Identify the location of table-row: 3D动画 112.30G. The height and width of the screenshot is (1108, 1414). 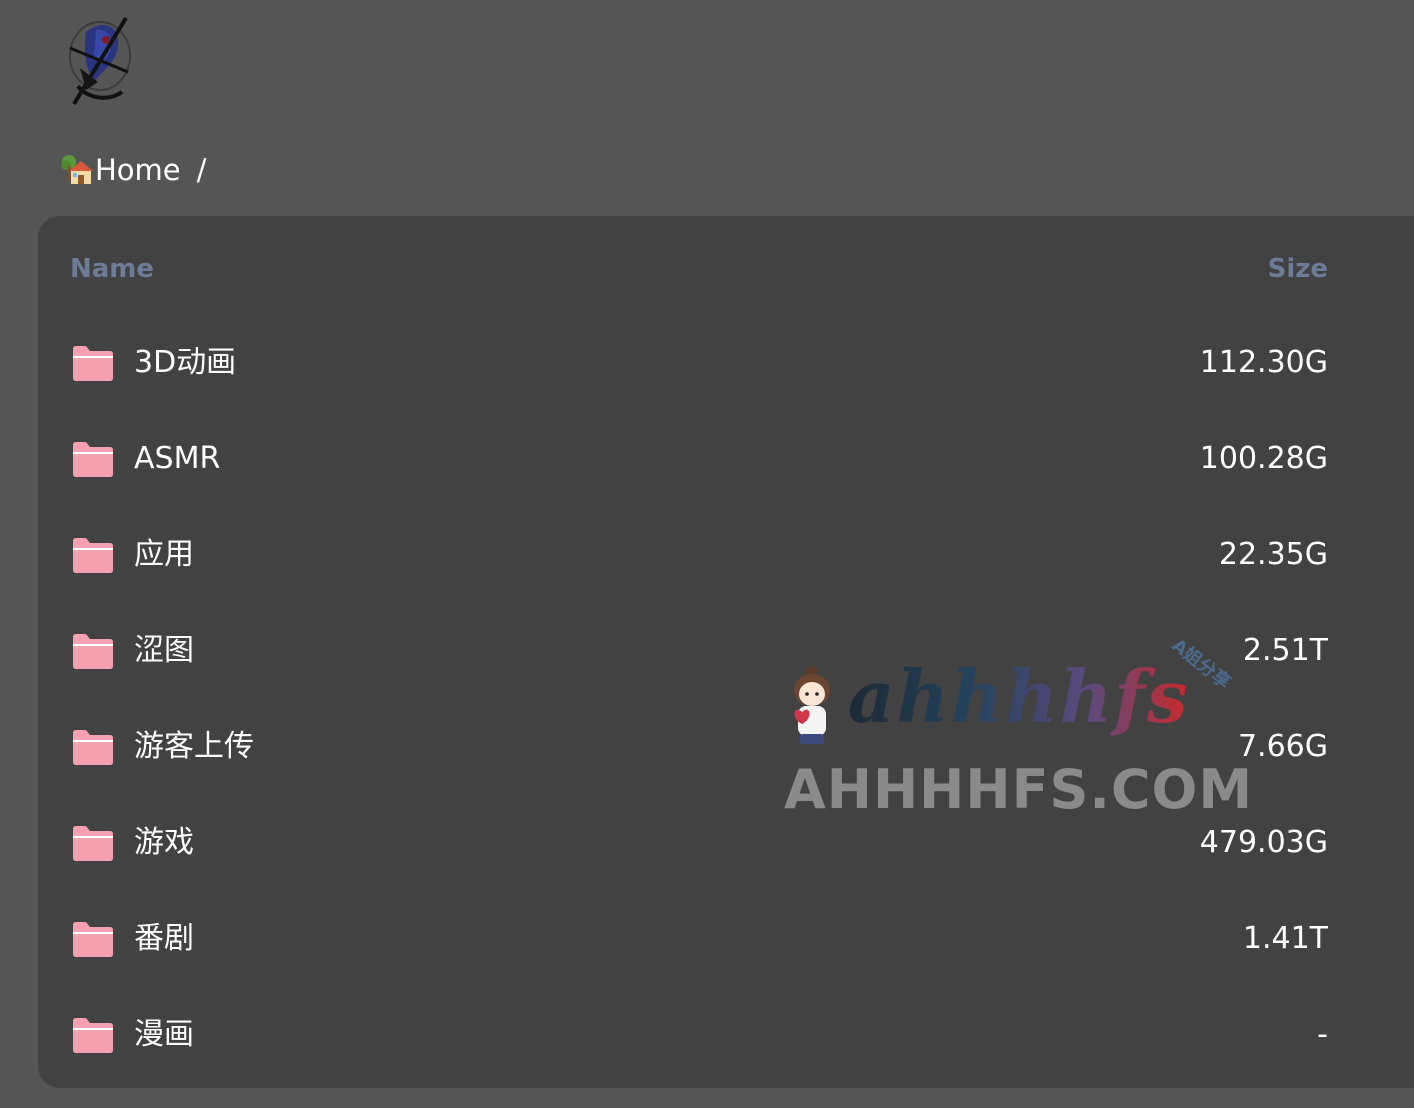
(726, 364).